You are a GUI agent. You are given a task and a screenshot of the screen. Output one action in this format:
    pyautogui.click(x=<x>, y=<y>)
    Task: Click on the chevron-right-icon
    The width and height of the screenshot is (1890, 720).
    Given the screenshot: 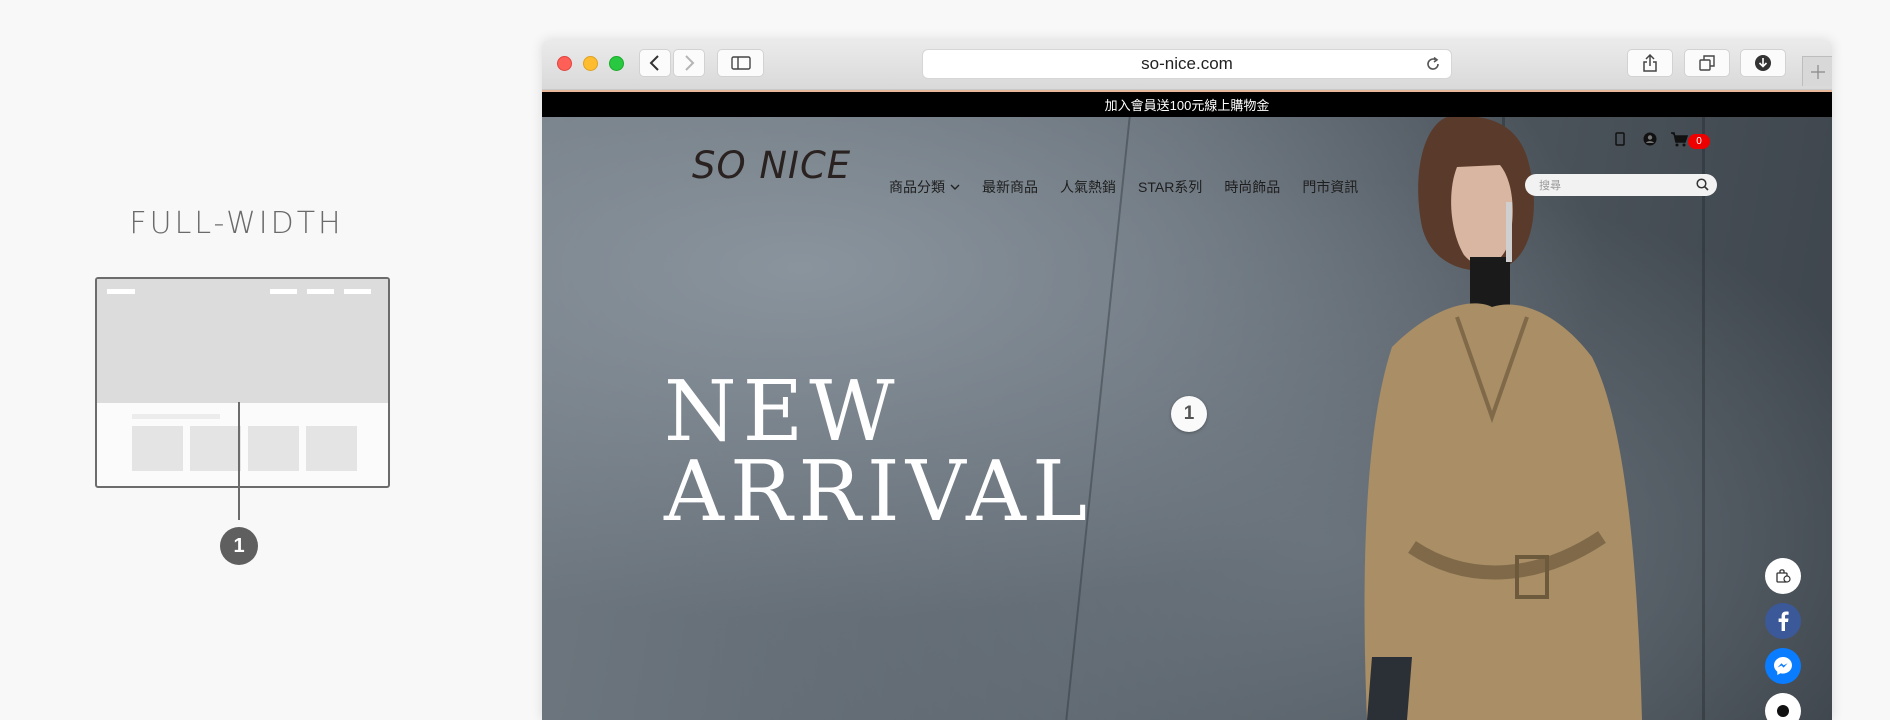 What is the action you would take?
    pyautogui.click(x=690, y=63)
    